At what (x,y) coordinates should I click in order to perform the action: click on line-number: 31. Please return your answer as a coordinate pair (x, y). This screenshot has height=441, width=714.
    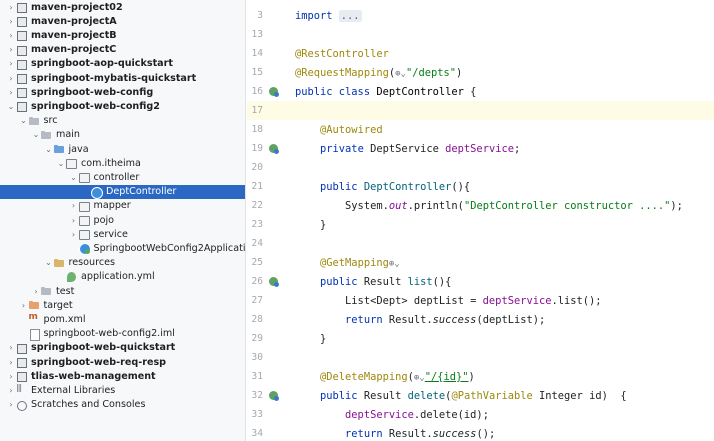
    Looking at the image, I should click on (257, 376).